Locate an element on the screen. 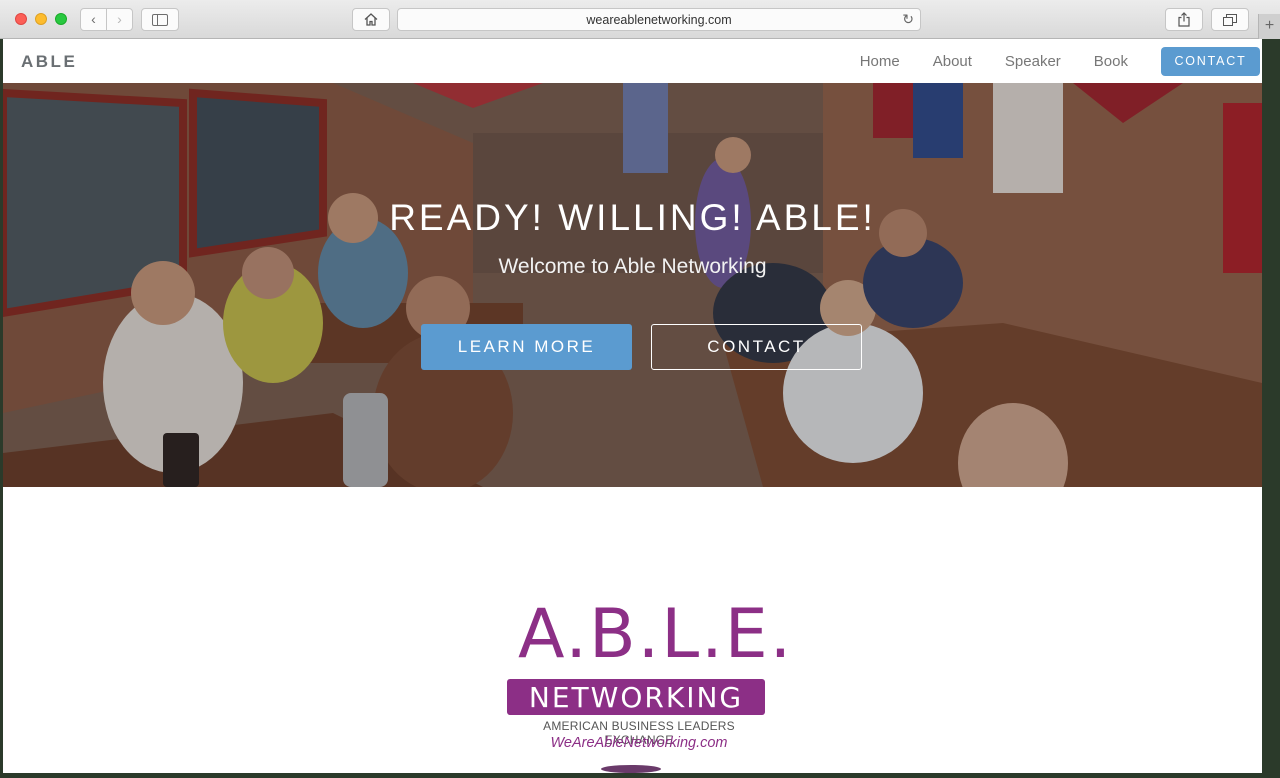 The width and height of the screenshot is (1280, 778). logo-networking-bar: NETWORKING is located at coordinates (636, 697).